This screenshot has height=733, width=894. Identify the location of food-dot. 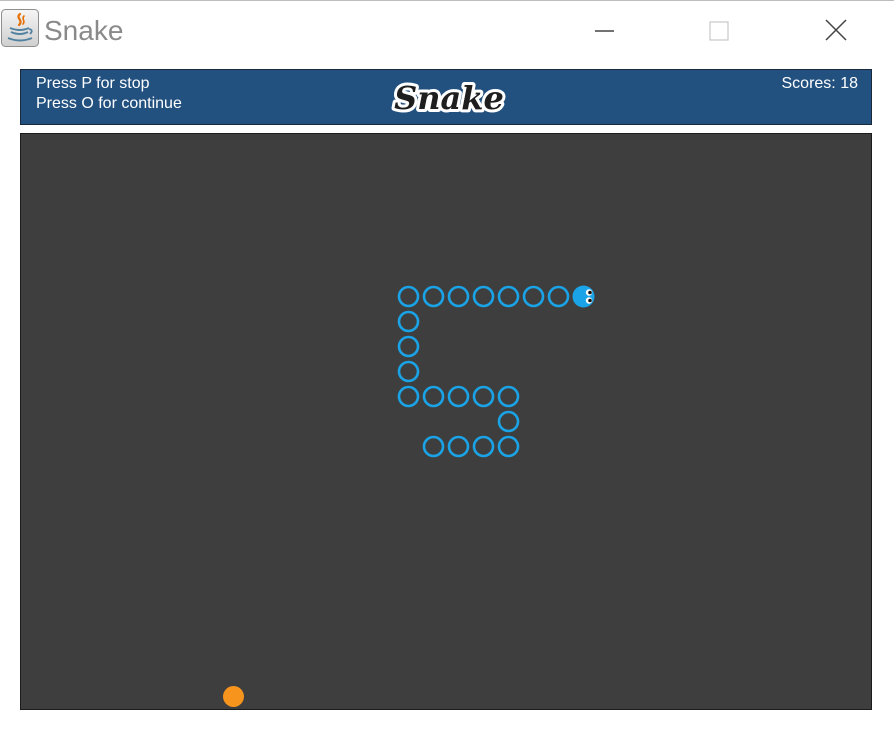
(233, 696).